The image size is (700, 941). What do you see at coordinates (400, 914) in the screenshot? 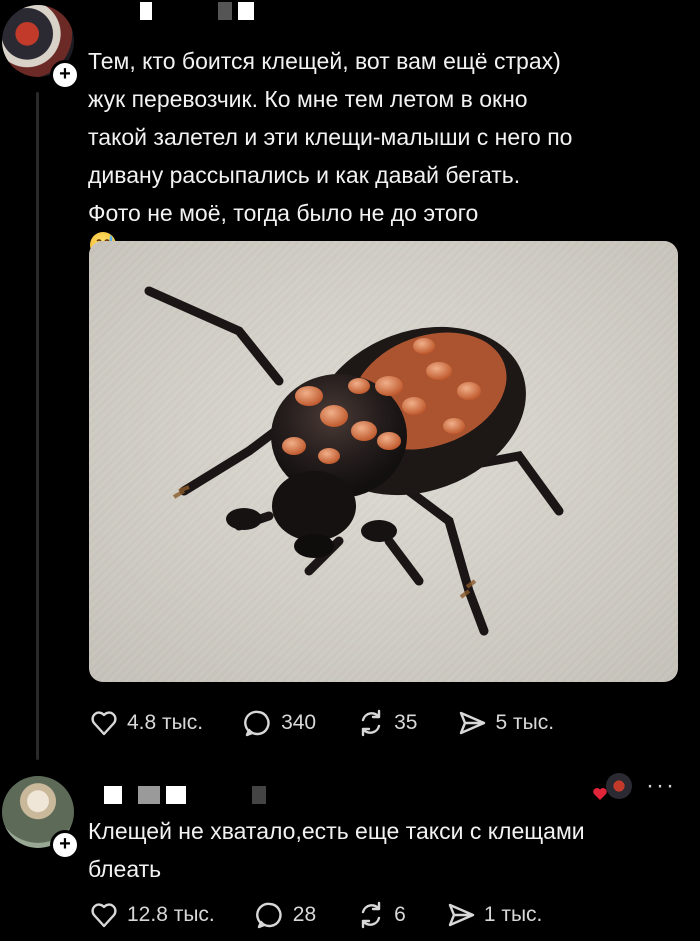
I see `repost-count: 6` at bounding box center [400, 914].